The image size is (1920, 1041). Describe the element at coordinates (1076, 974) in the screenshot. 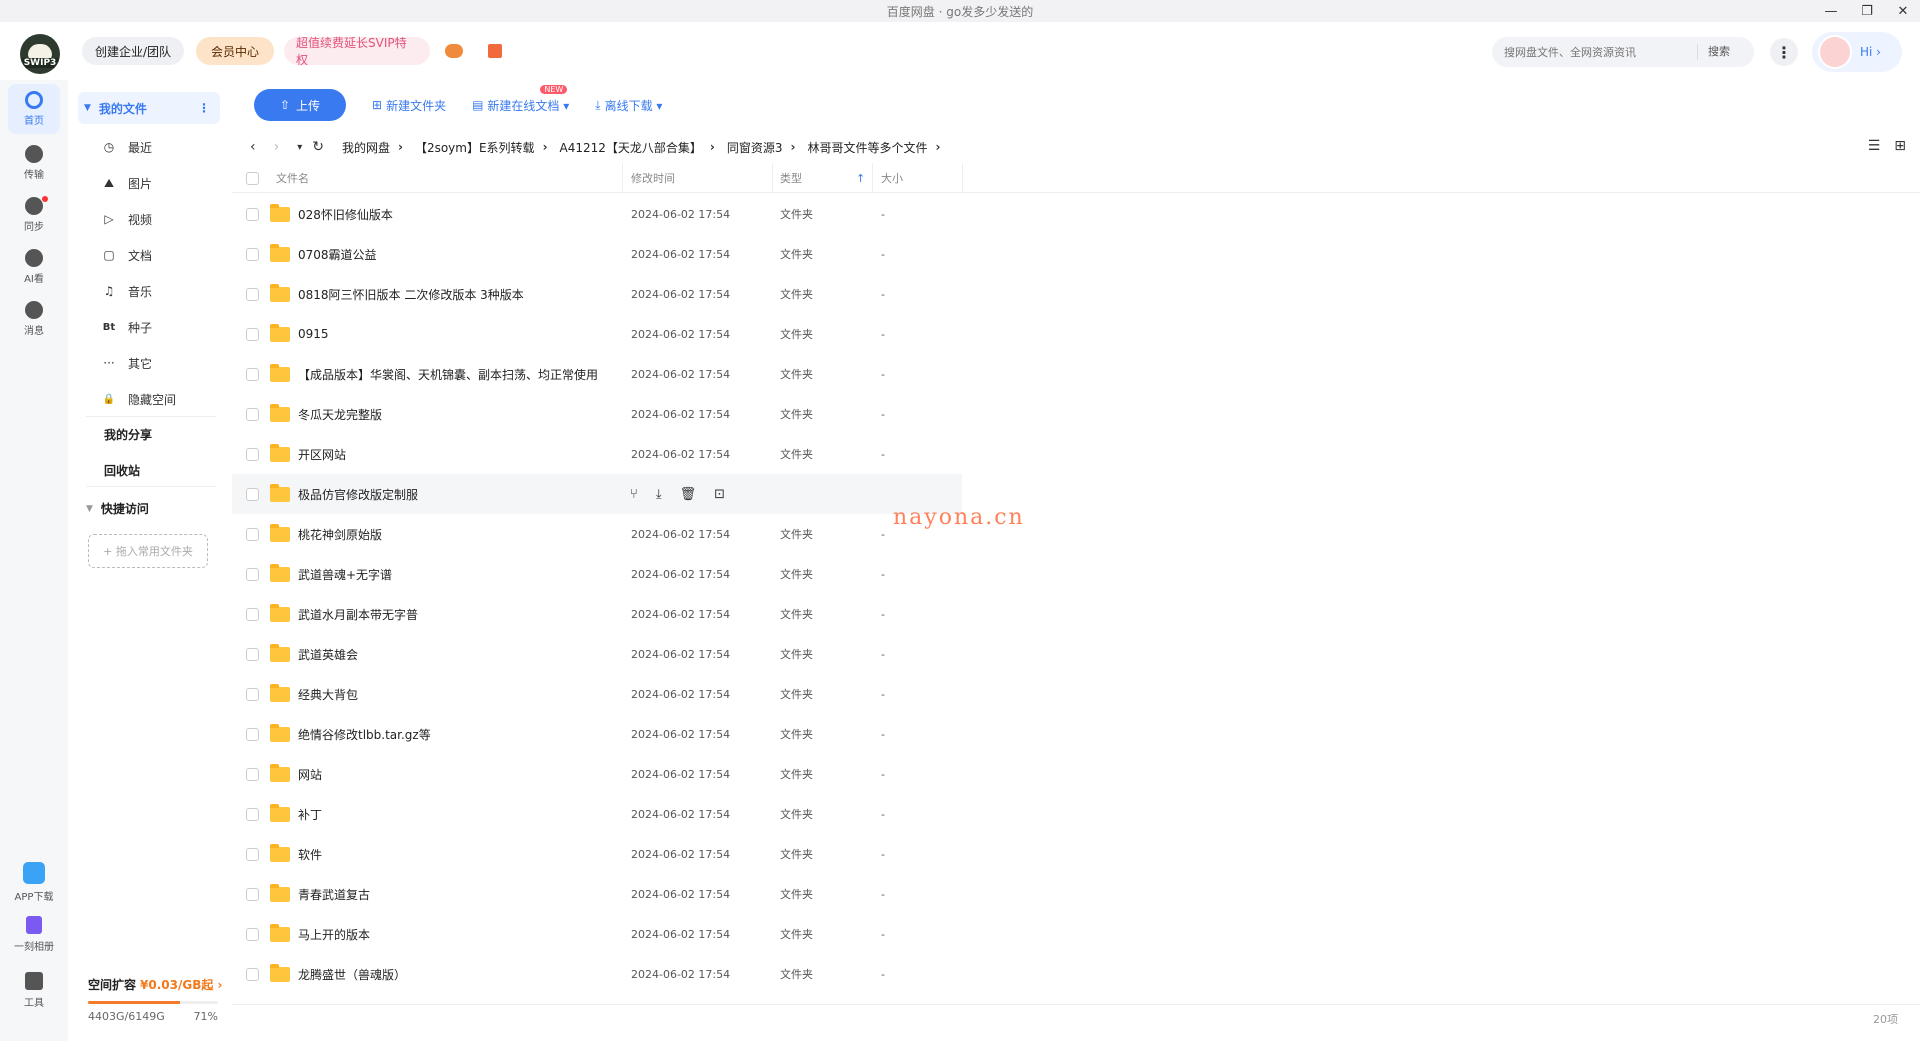

I see `table-row: 龙腾盛世（兽魂版） 2024-06-02 17:54 文件夹 -` at that location.